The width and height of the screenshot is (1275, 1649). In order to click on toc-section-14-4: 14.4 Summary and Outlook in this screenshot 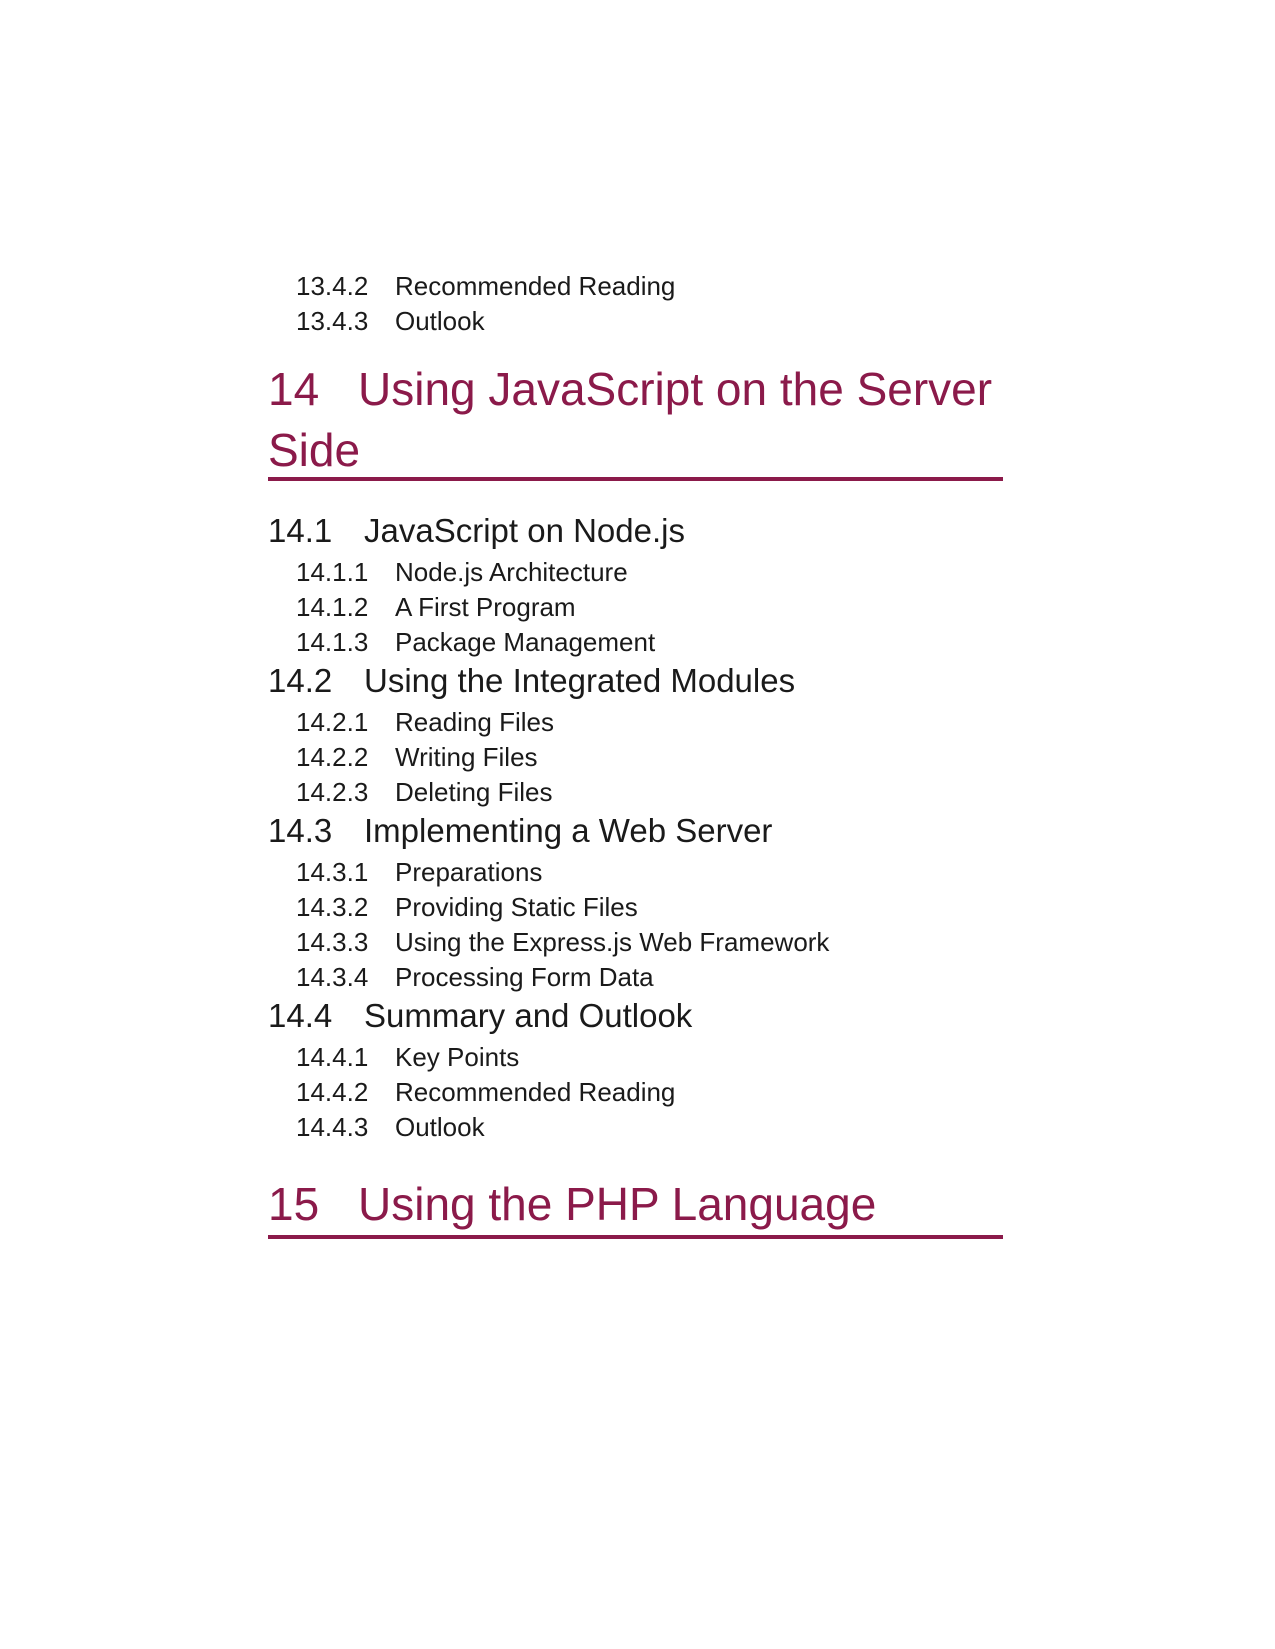, I will do `click(480, 1016)`.